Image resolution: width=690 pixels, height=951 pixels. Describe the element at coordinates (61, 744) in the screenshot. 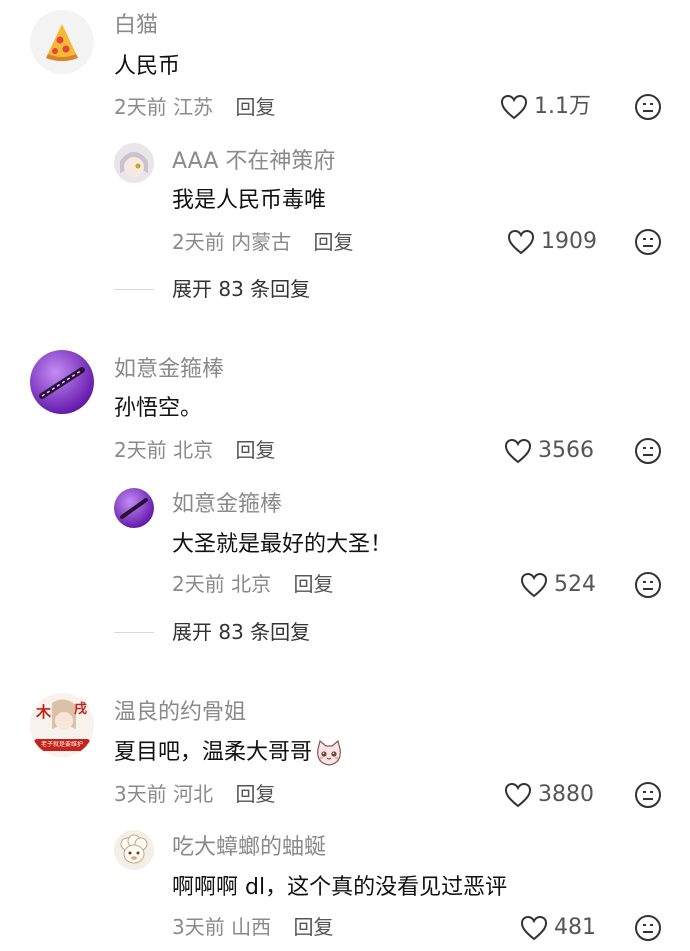

I see `avatar-badge: 老子就是要维护` at that location.